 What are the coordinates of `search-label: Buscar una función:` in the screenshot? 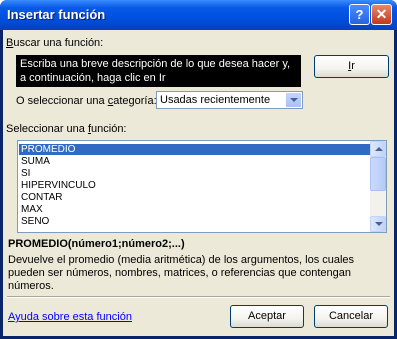 It's located at (55, 43).